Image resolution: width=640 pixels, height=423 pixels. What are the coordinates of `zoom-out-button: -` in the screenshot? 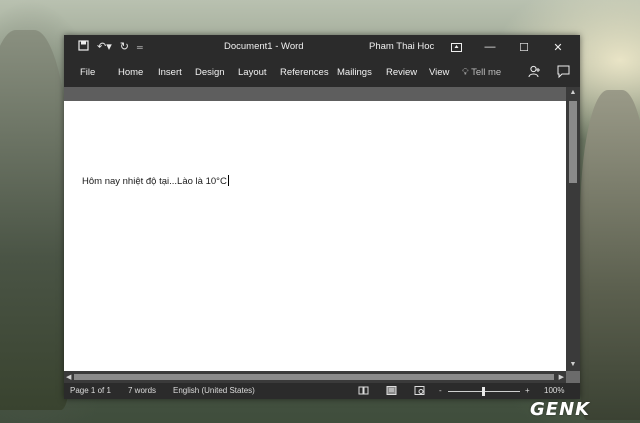 It's located at (440, 390).